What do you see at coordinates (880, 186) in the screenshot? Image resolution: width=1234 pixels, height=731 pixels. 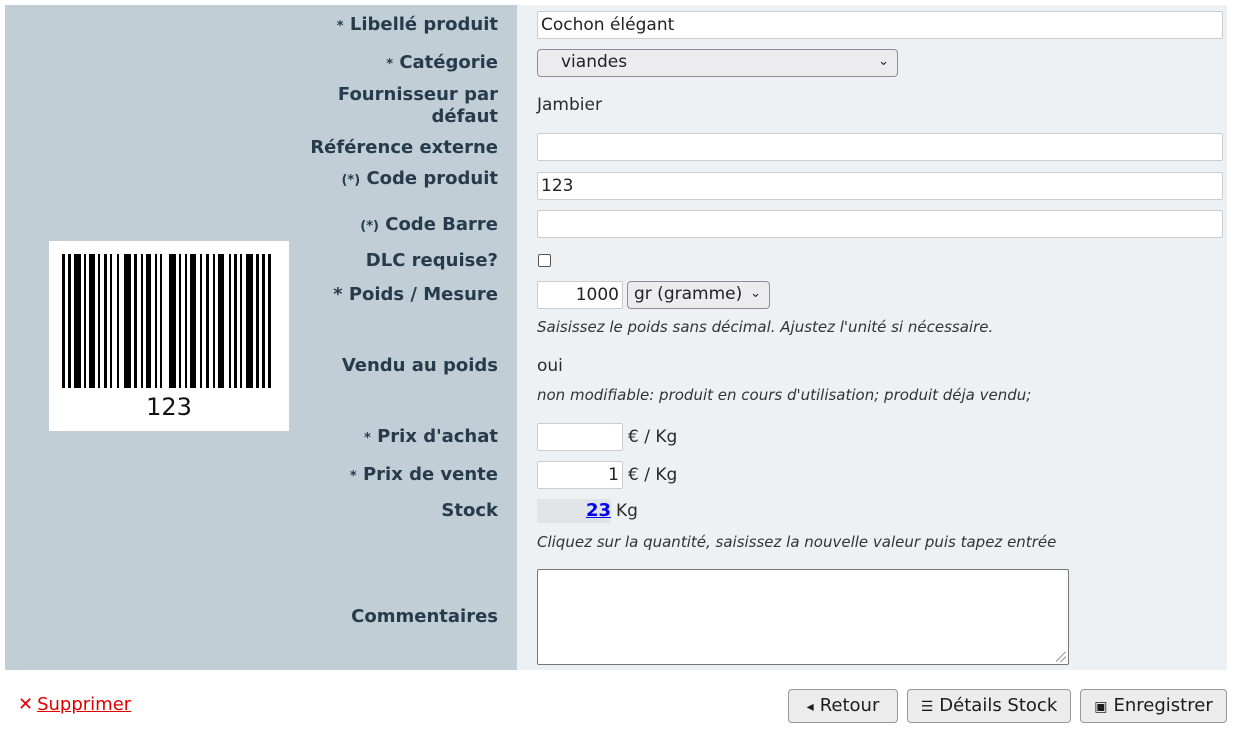 I see `code-produit-input: 123` at bounding box center [880, 186].